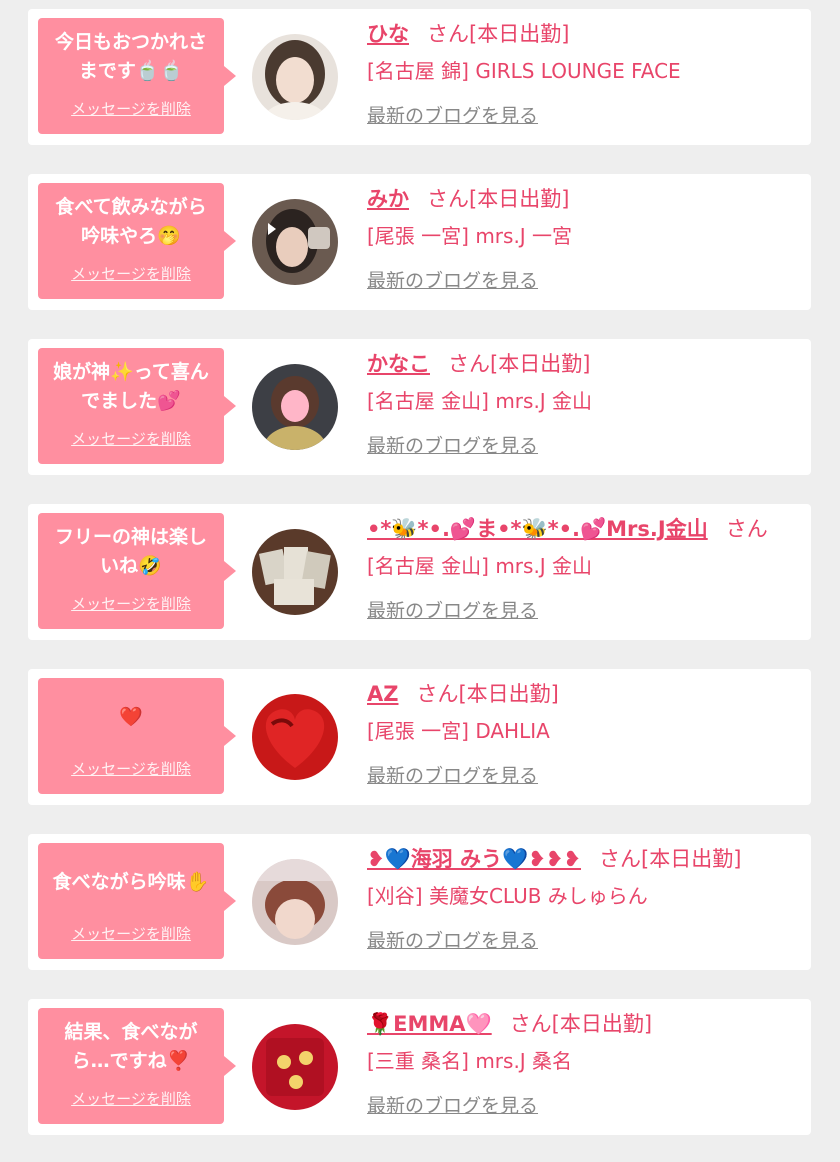 Image resolution: width=840 pixels, height=1162 pixels. I want to click on message-bubble: 娘が神✨って喜んでました💕 メッセージを削除, so click(137, 406).